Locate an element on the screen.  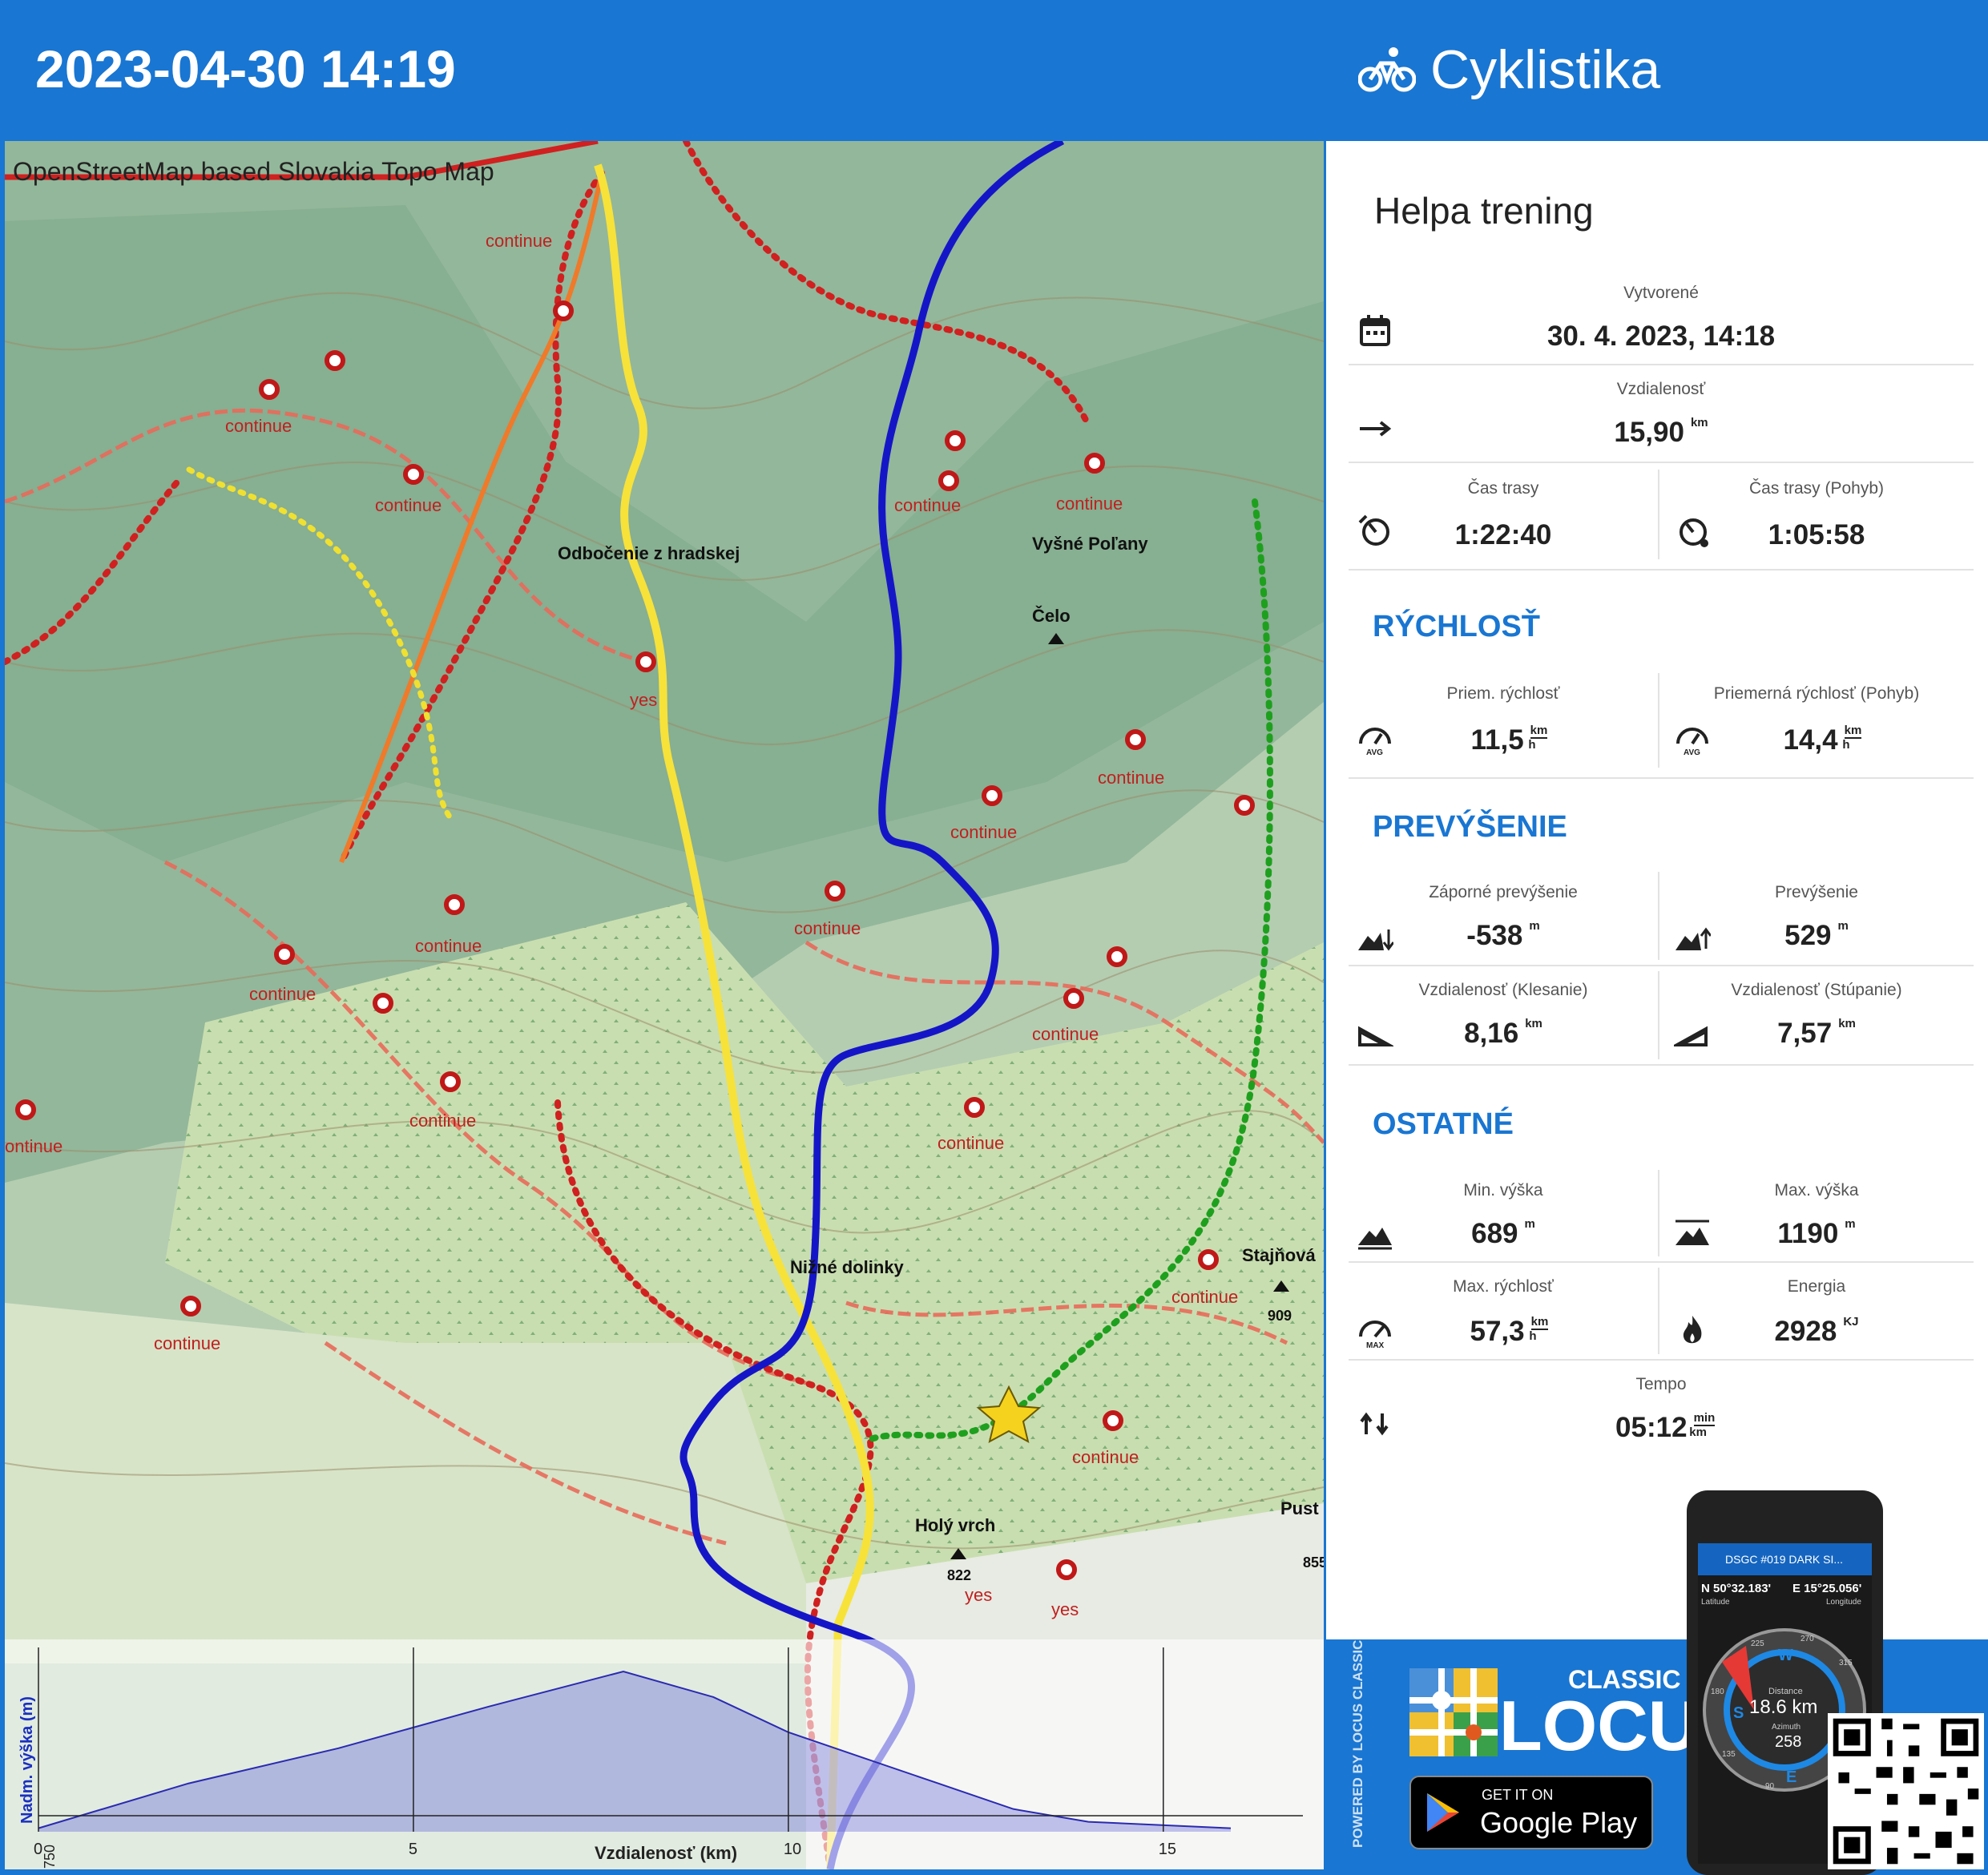
phone-lat-label: Latitude is located at coordinates (1715, 1603).